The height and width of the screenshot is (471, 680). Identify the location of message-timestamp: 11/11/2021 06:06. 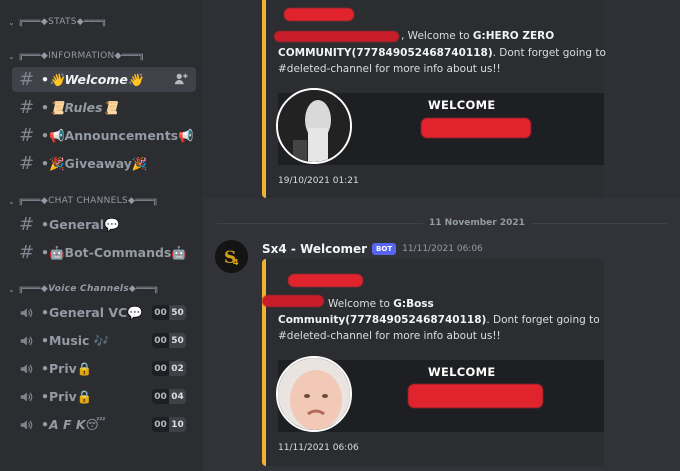
(442, 249).